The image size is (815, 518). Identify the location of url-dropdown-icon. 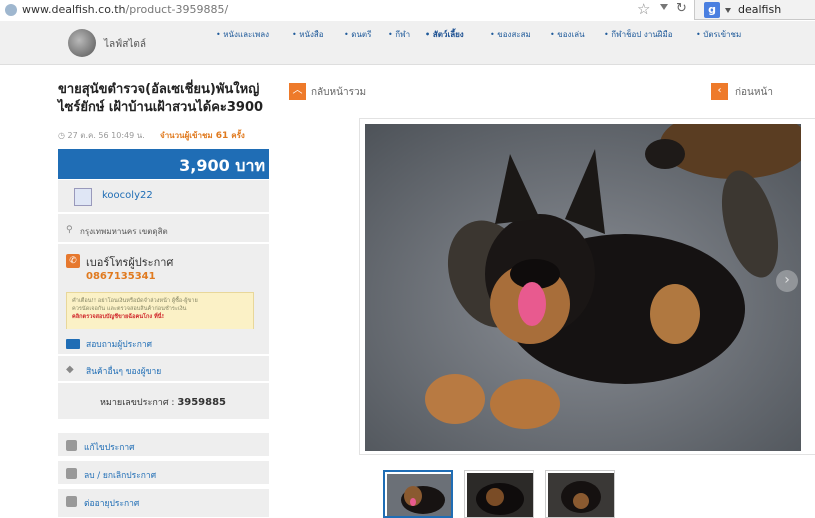
(664, 7).